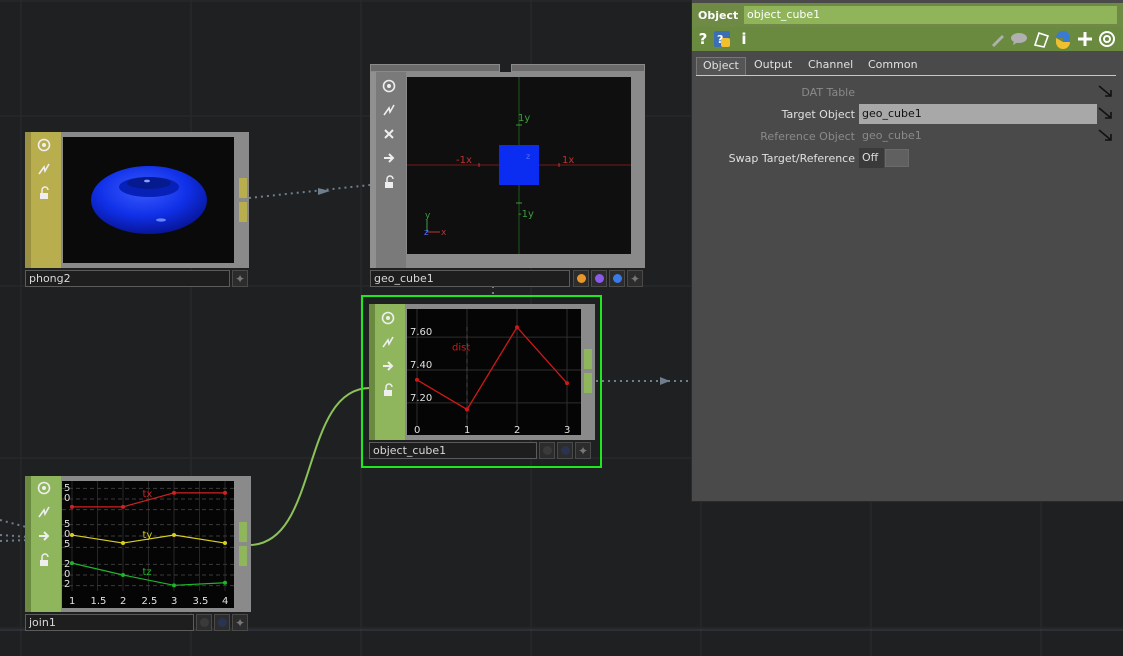 The image size is (1123, 656). What do you see at coordinates (492, 368) in the screenshot?
I see `series-line-dist` at bounding box center [492, 368].